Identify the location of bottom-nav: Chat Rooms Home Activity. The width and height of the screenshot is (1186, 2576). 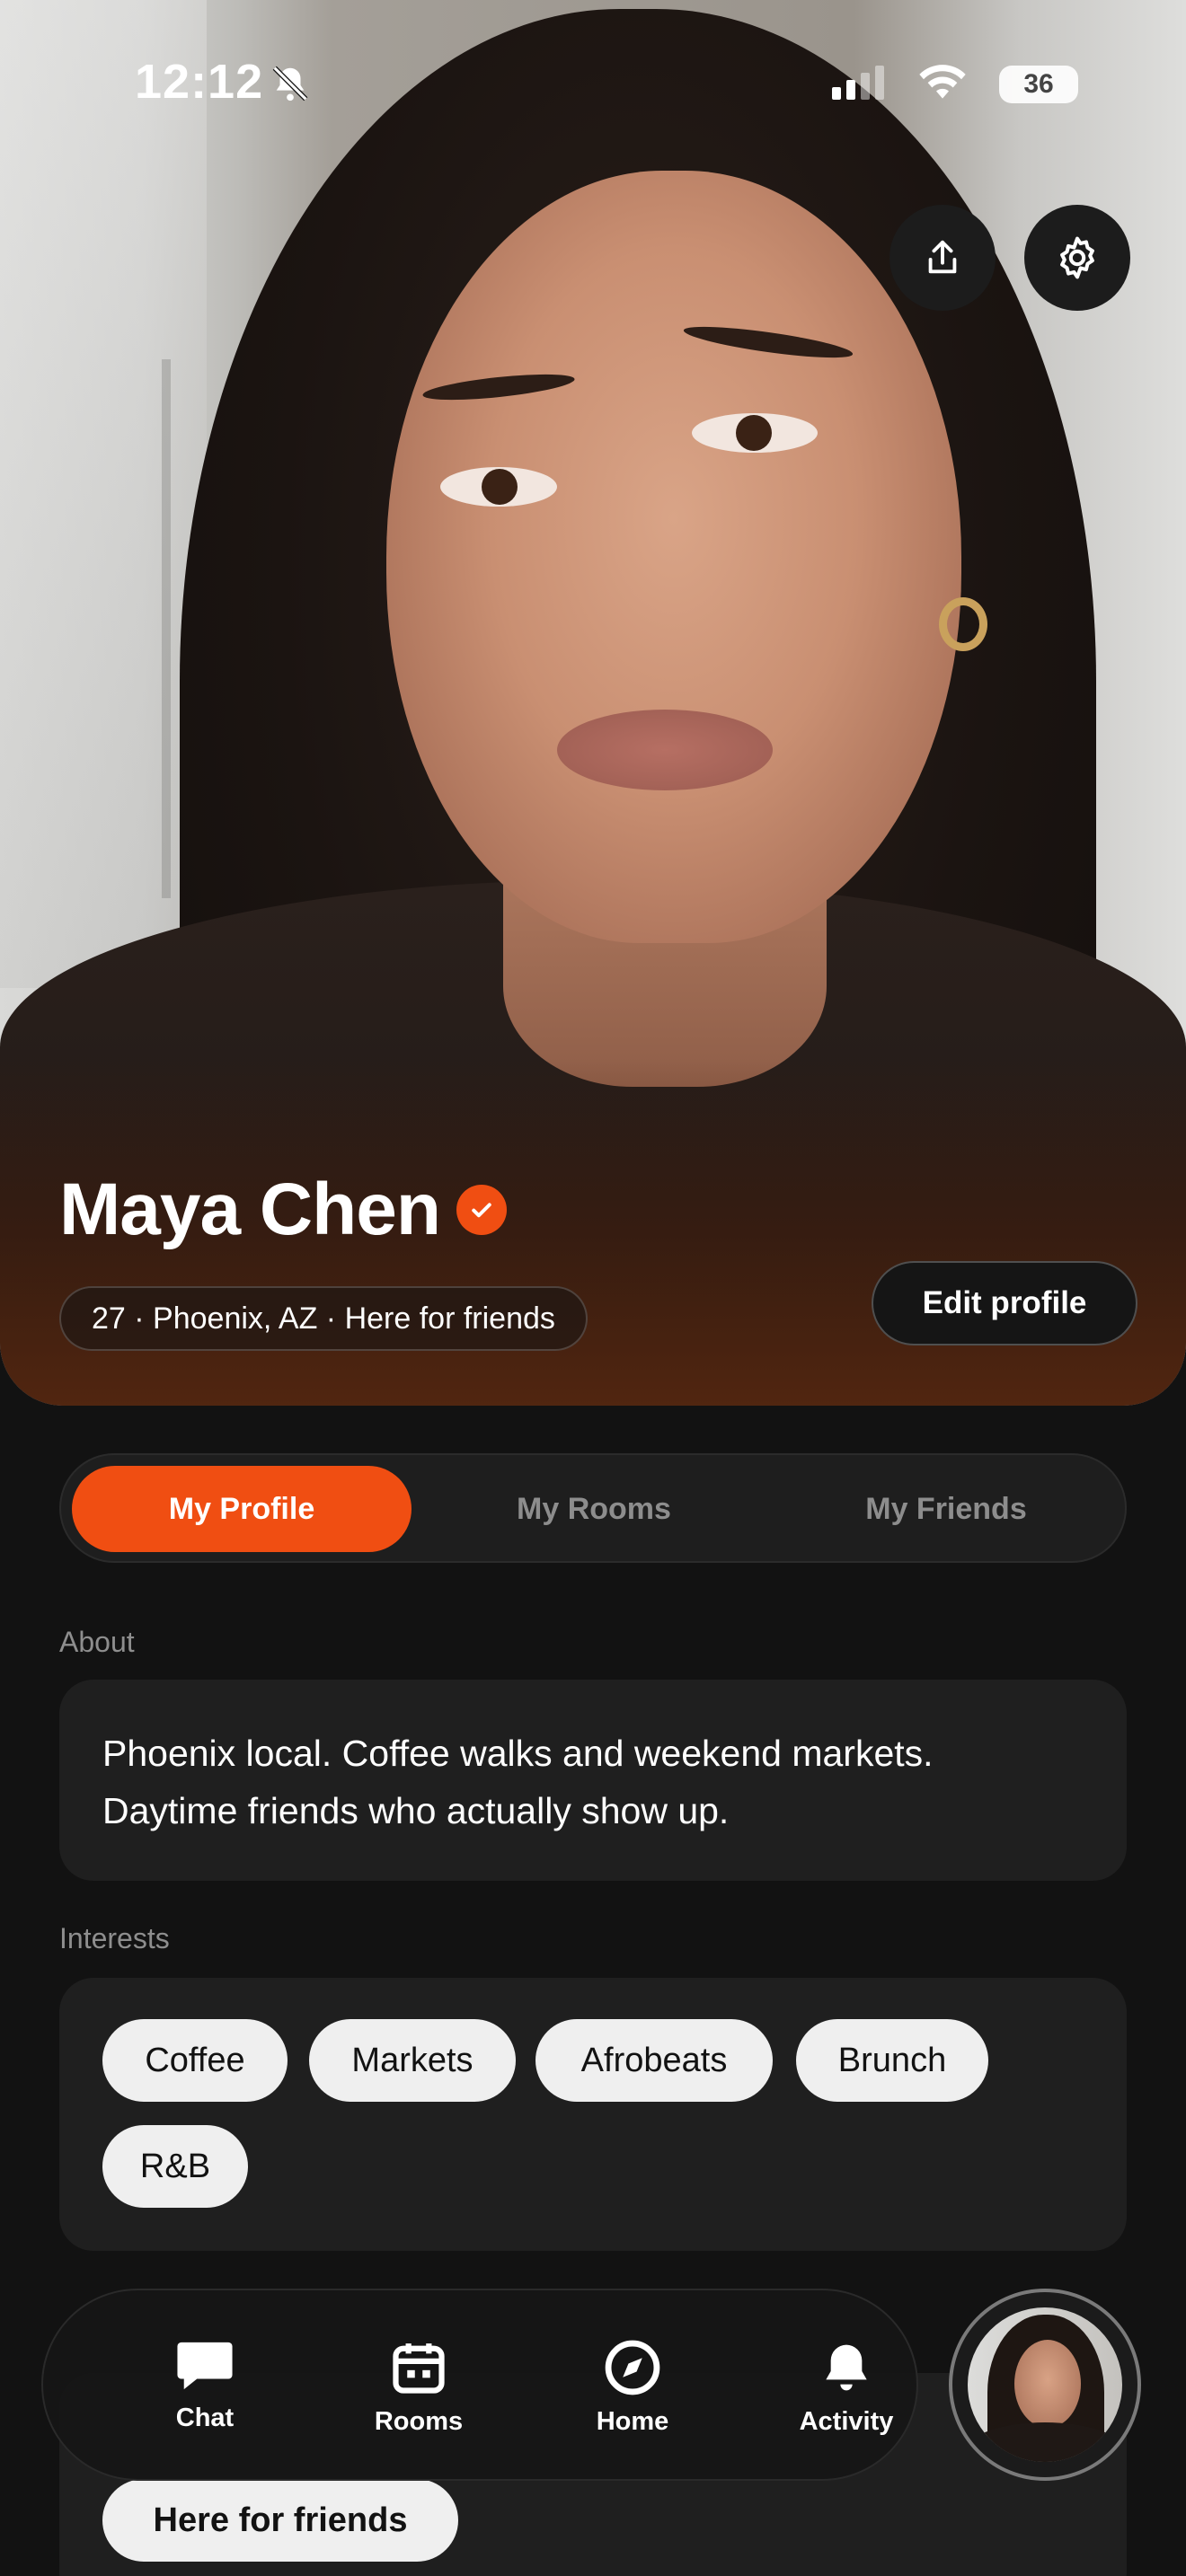
(479, 2385).